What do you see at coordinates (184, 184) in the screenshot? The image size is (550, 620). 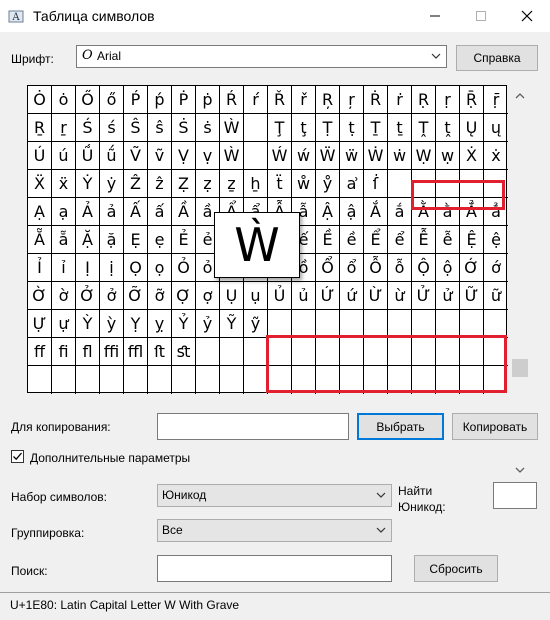 I see `character-cell: Ẓ` at bounding box center [184, 184].